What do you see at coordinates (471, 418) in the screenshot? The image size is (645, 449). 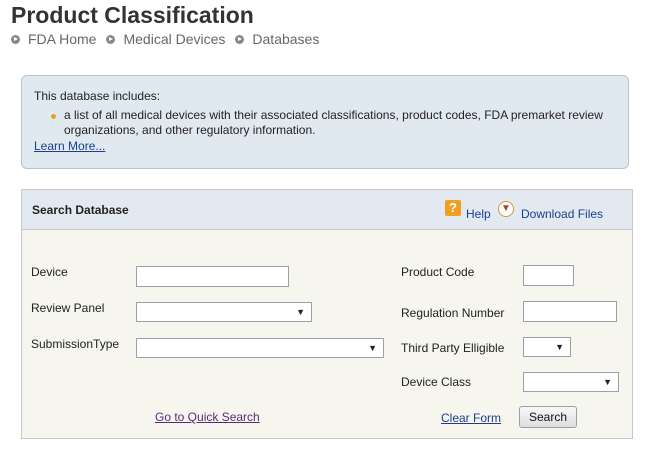 I see `clear-form-link: Clear Form` at bounding box center [471, 418].